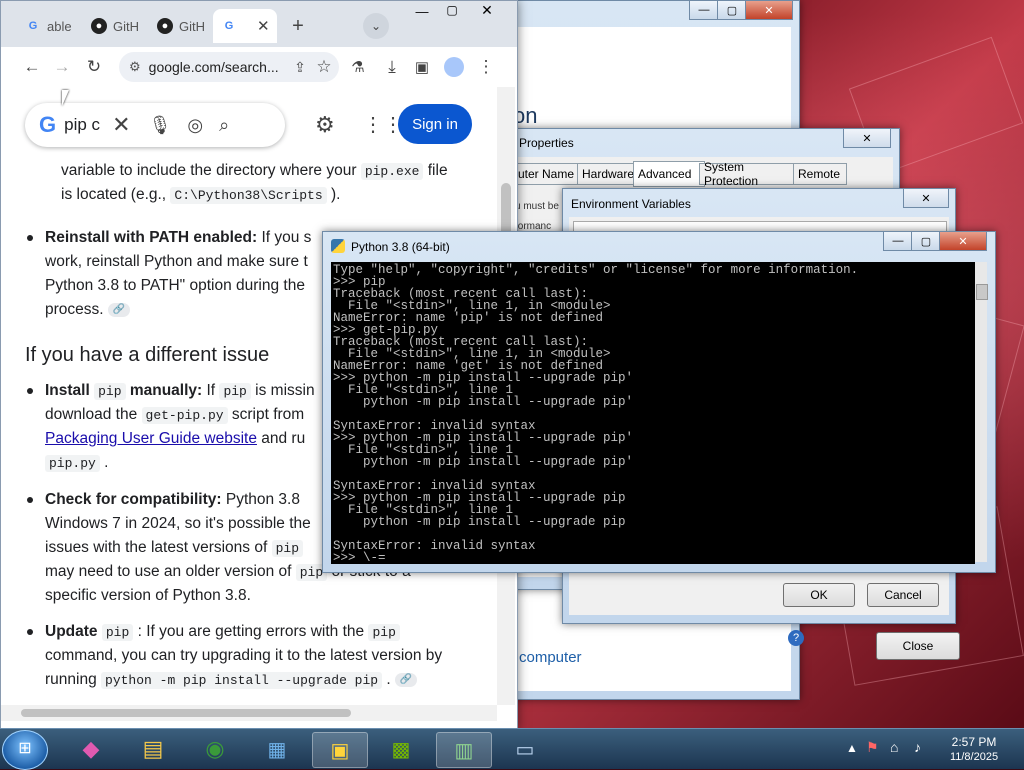  What do you see at coordinates (749, 174) in the screenshot?
I see `tab-system-protection: System Protection` at bounding box center [749, 174].